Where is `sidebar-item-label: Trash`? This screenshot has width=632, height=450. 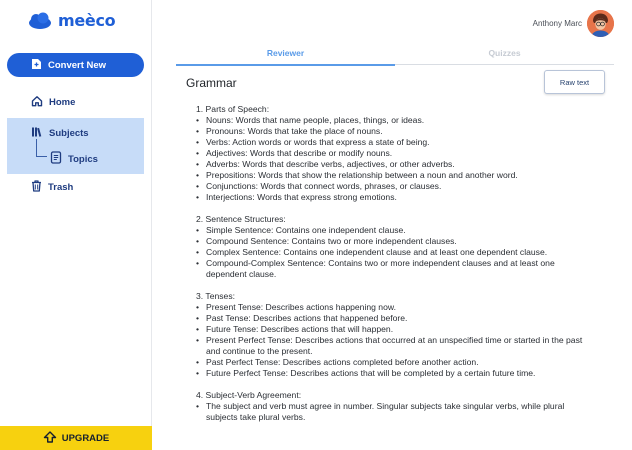
sidebar-item-label: Trash is located at coordinates (61, 187).